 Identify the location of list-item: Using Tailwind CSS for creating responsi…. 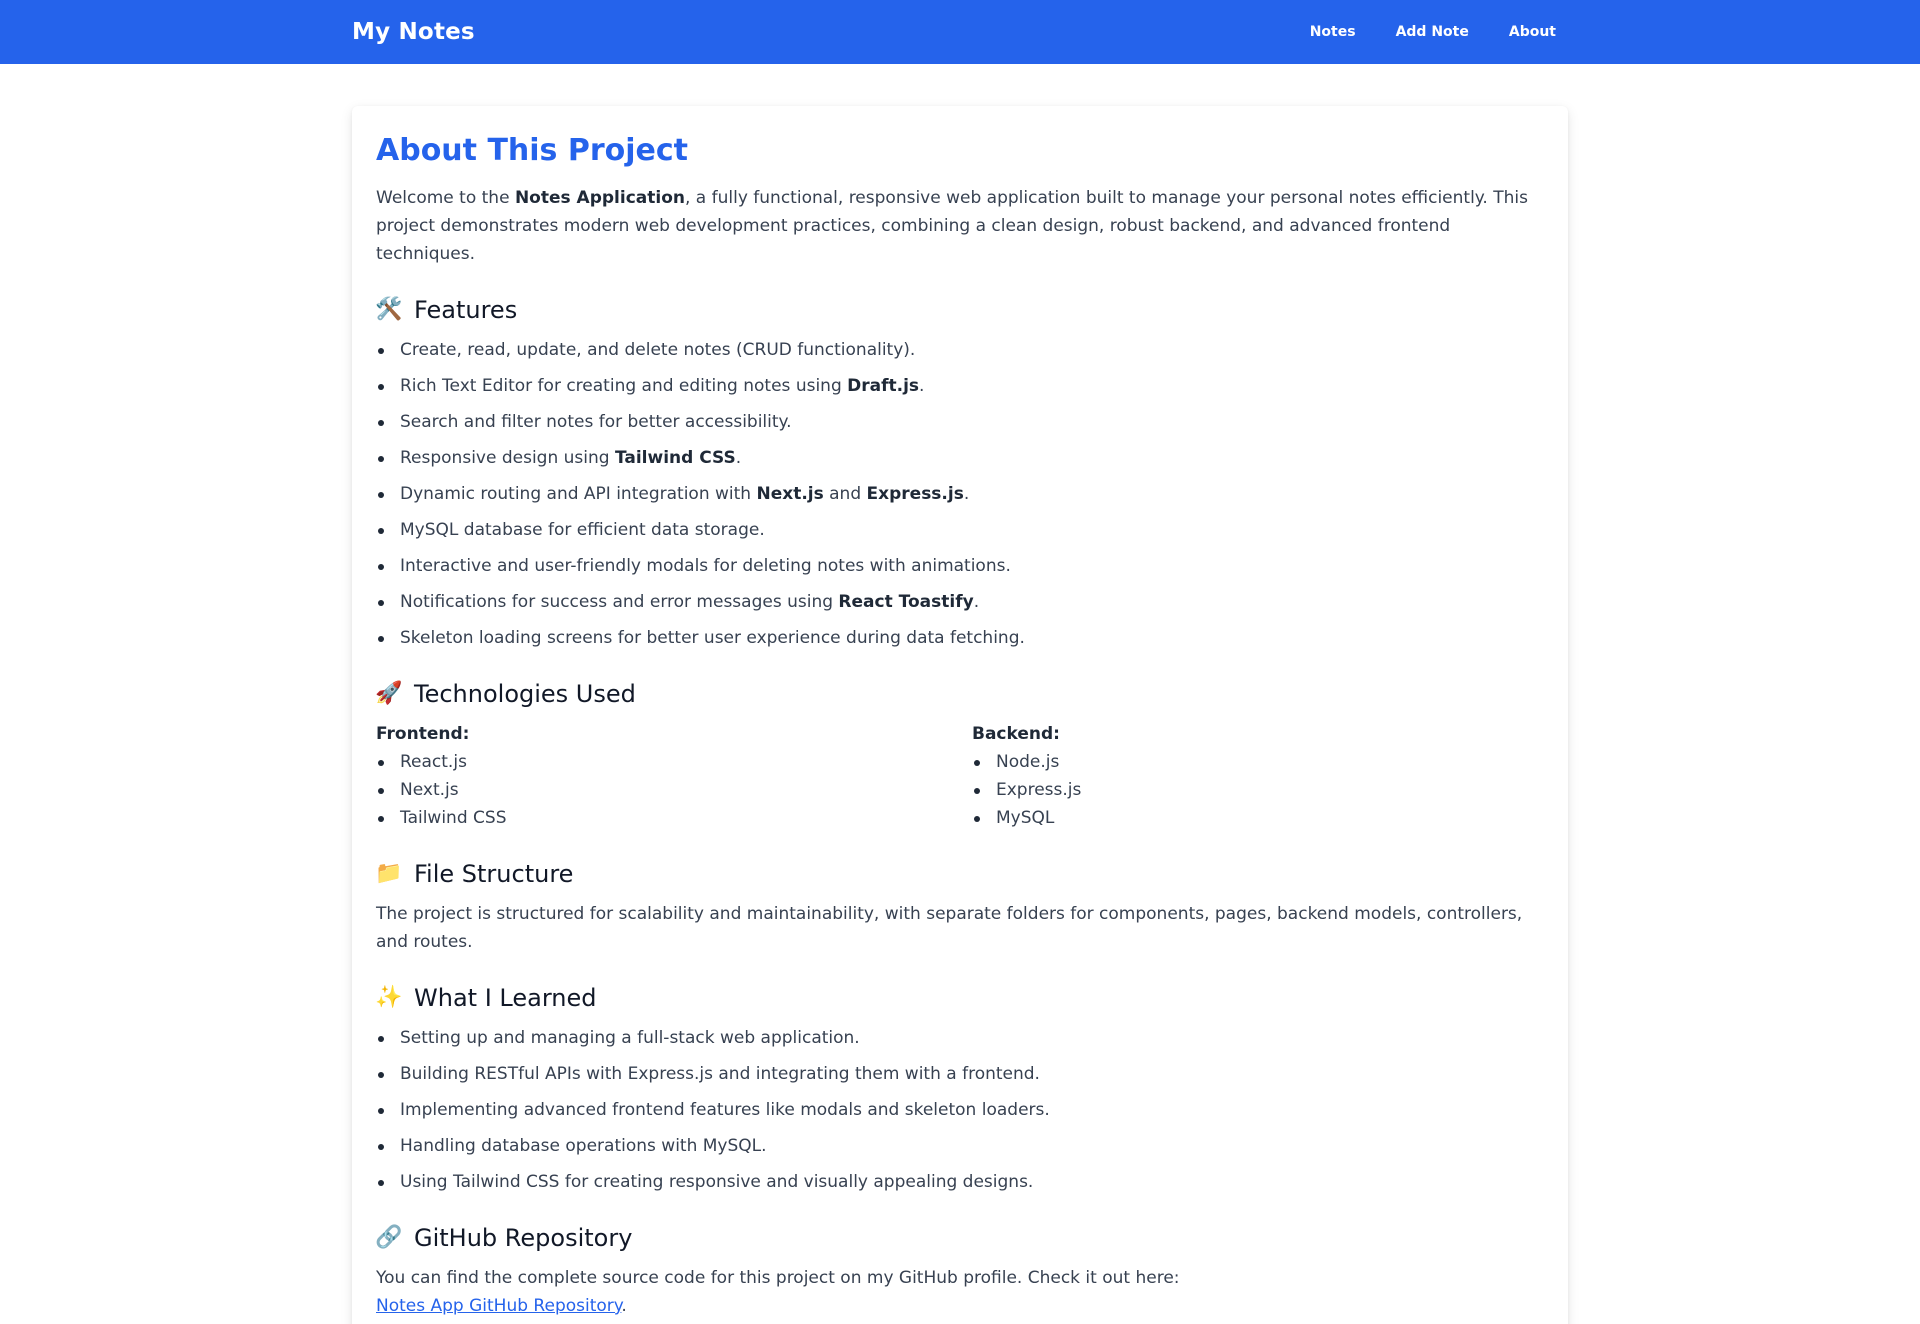
(960, 1182).